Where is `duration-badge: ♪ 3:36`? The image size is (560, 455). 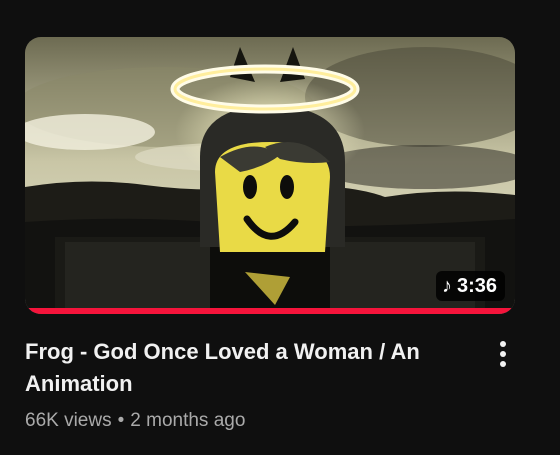
duration-badge: ♪ 3:36 is located at coordinates (470, 286).